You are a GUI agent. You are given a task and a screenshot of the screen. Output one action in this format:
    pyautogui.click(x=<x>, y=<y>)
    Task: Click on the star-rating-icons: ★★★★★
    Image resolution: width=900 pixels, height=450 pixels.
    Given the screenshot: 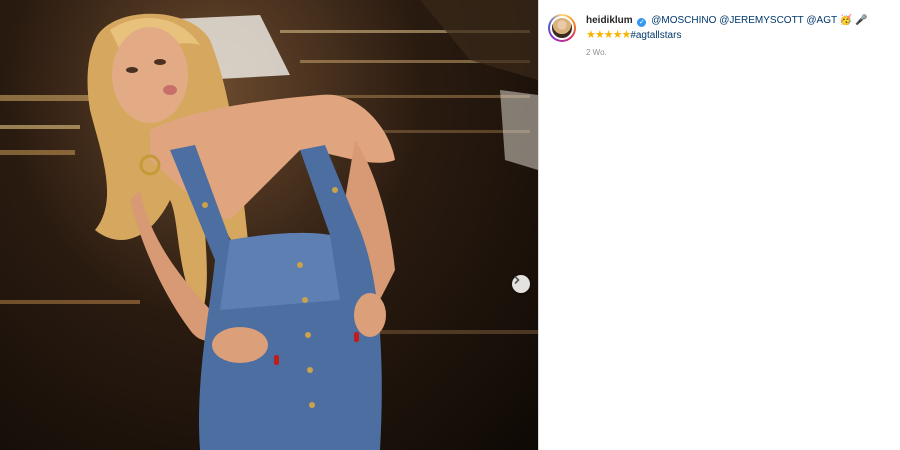 What is the action you would take?
    pyautogui.click(x=608, y=35)
    